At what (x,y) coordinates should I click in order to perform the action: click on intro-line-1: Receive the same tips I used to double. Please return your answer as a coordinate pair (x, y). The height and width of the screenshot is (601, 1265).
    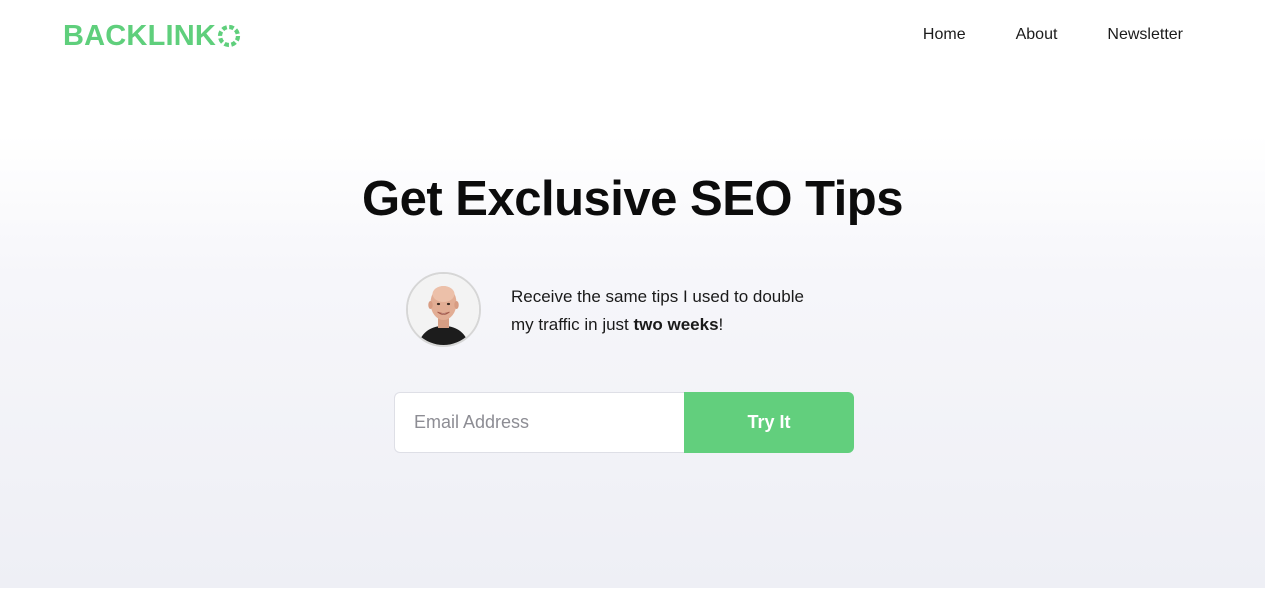
    Looking at the image, I should click on (657, 296).